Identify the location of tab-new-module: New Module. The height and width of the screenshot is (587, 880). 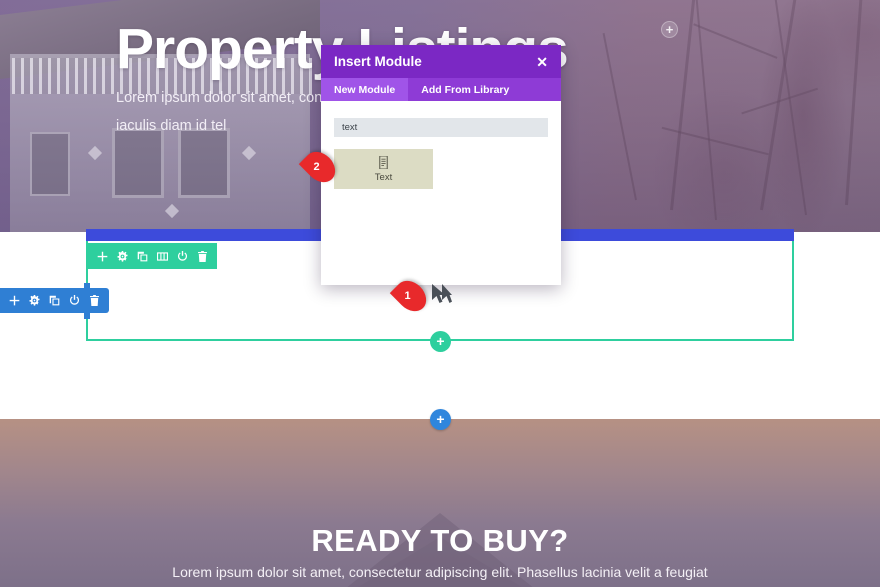
(365, 89).